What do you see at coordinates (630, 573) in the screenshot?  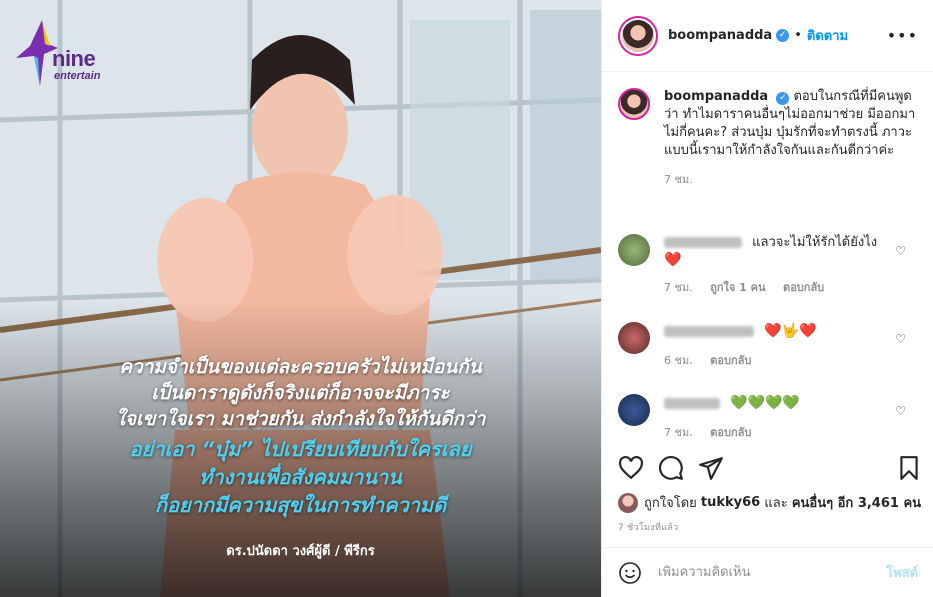 I see `smile-icon` at bounding box center [630, 573].